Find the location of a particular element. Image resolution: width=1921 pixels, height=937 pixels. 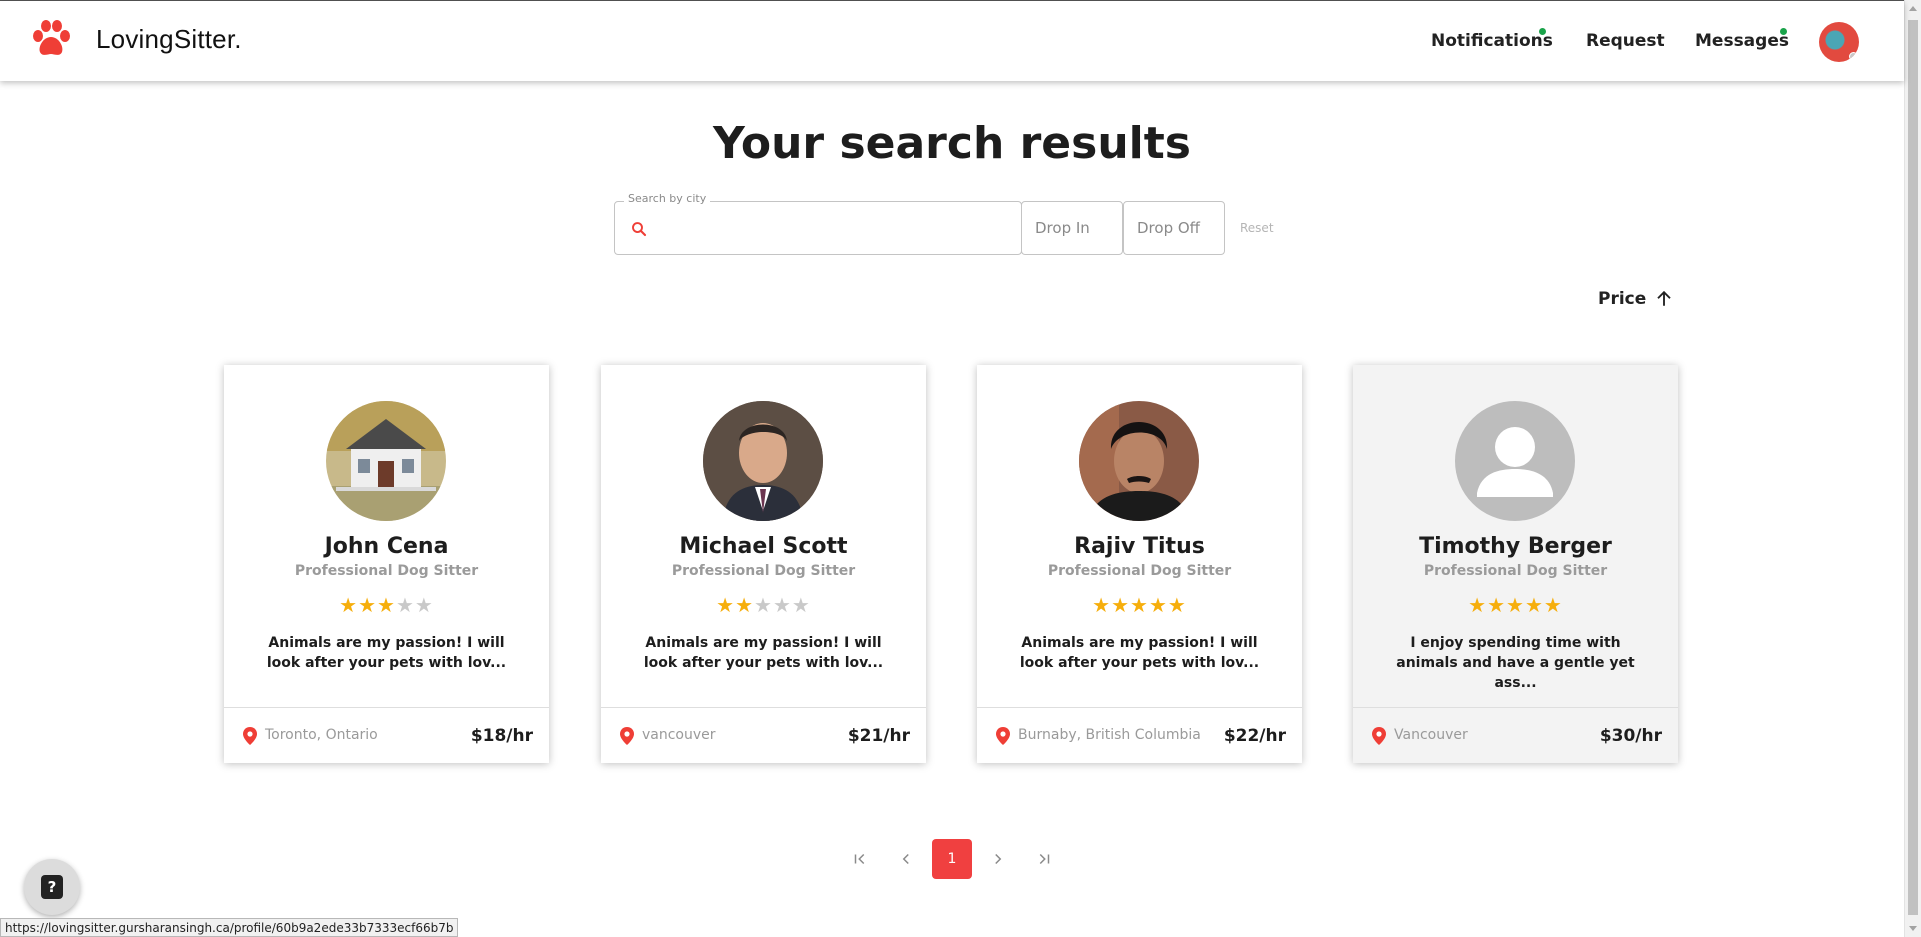

arrow-up-icon is located at coordinates (1664, 298).